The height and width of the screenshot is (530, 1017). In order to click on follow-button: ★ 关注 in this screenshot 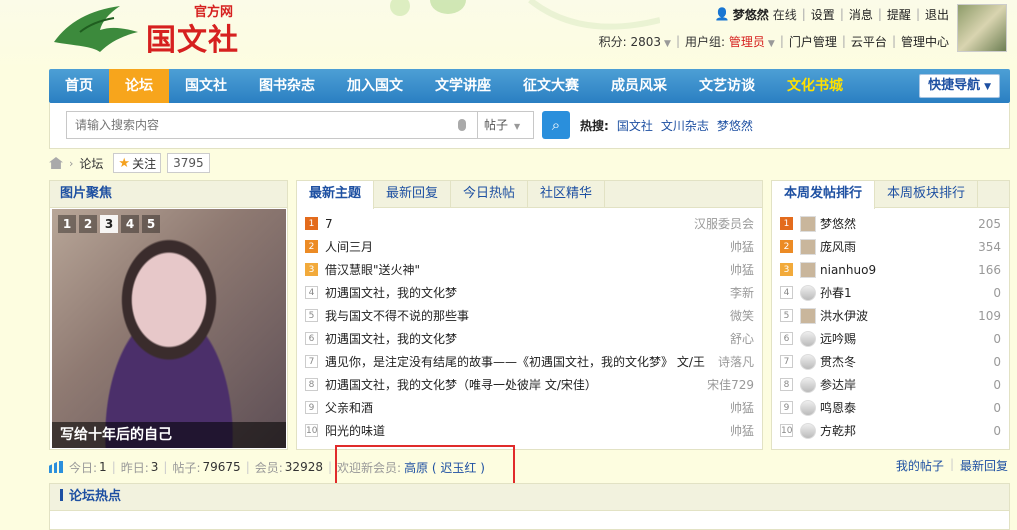, I will do `click(137, 163)`.